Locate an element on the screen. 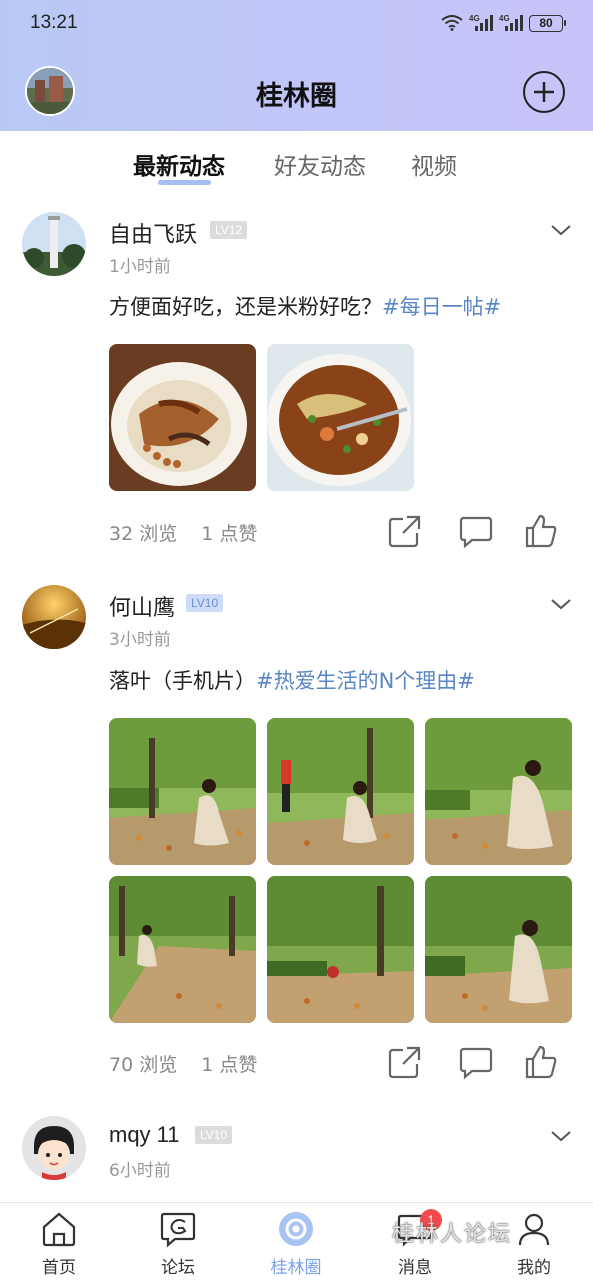 The image size is (593, 1280). nav-label: 消息 is located at coordinates (415, 1268).